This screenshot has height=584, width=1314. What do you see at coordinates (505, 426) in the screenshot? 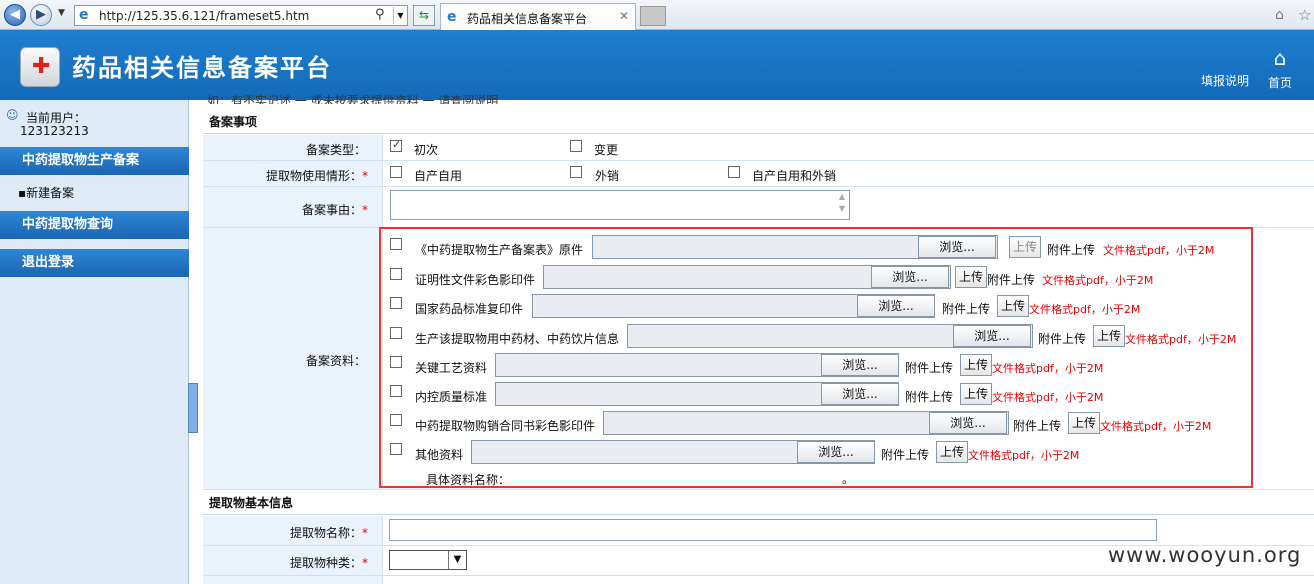
I see `material-label: 中药提取物购销合同书彩色影印件` at bounding box center [505, 426].